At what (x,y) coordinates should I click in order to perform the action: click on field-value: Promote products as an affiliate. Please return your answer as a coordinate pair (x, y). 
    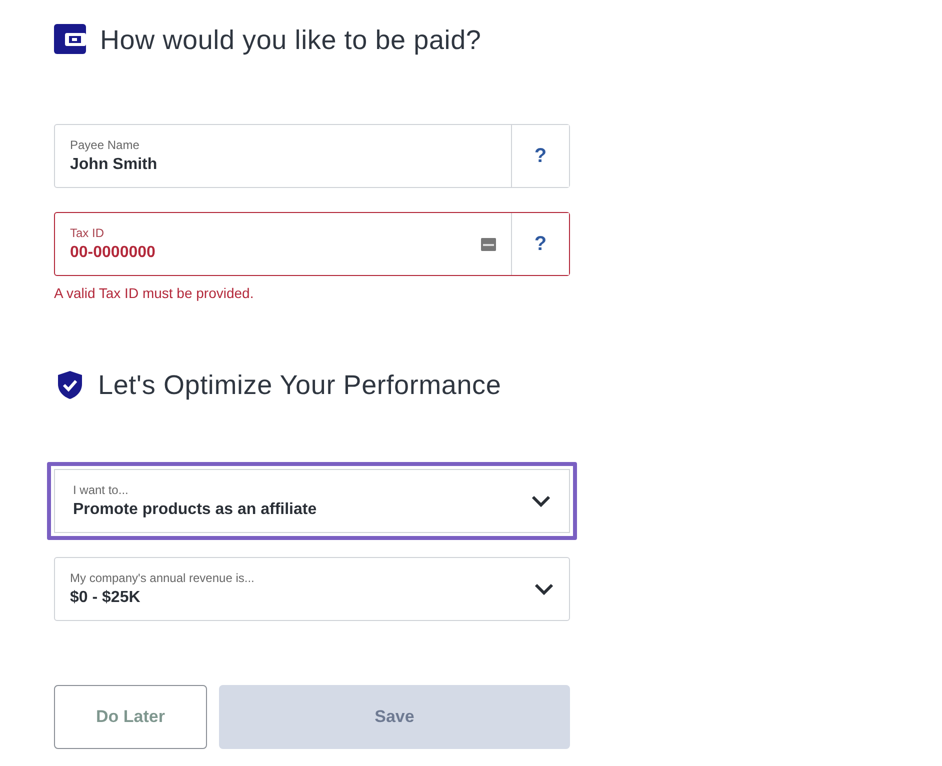
    Looking at the image, I should click on (195, 510).